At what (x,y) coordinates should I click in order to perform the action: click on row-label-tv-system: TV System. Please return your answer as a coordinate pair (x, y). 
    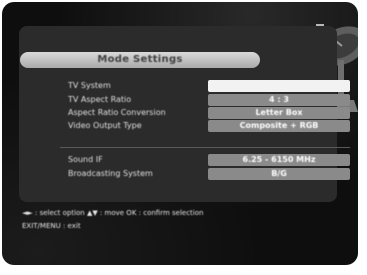
    Looking at the image, I should click on (89, 85).